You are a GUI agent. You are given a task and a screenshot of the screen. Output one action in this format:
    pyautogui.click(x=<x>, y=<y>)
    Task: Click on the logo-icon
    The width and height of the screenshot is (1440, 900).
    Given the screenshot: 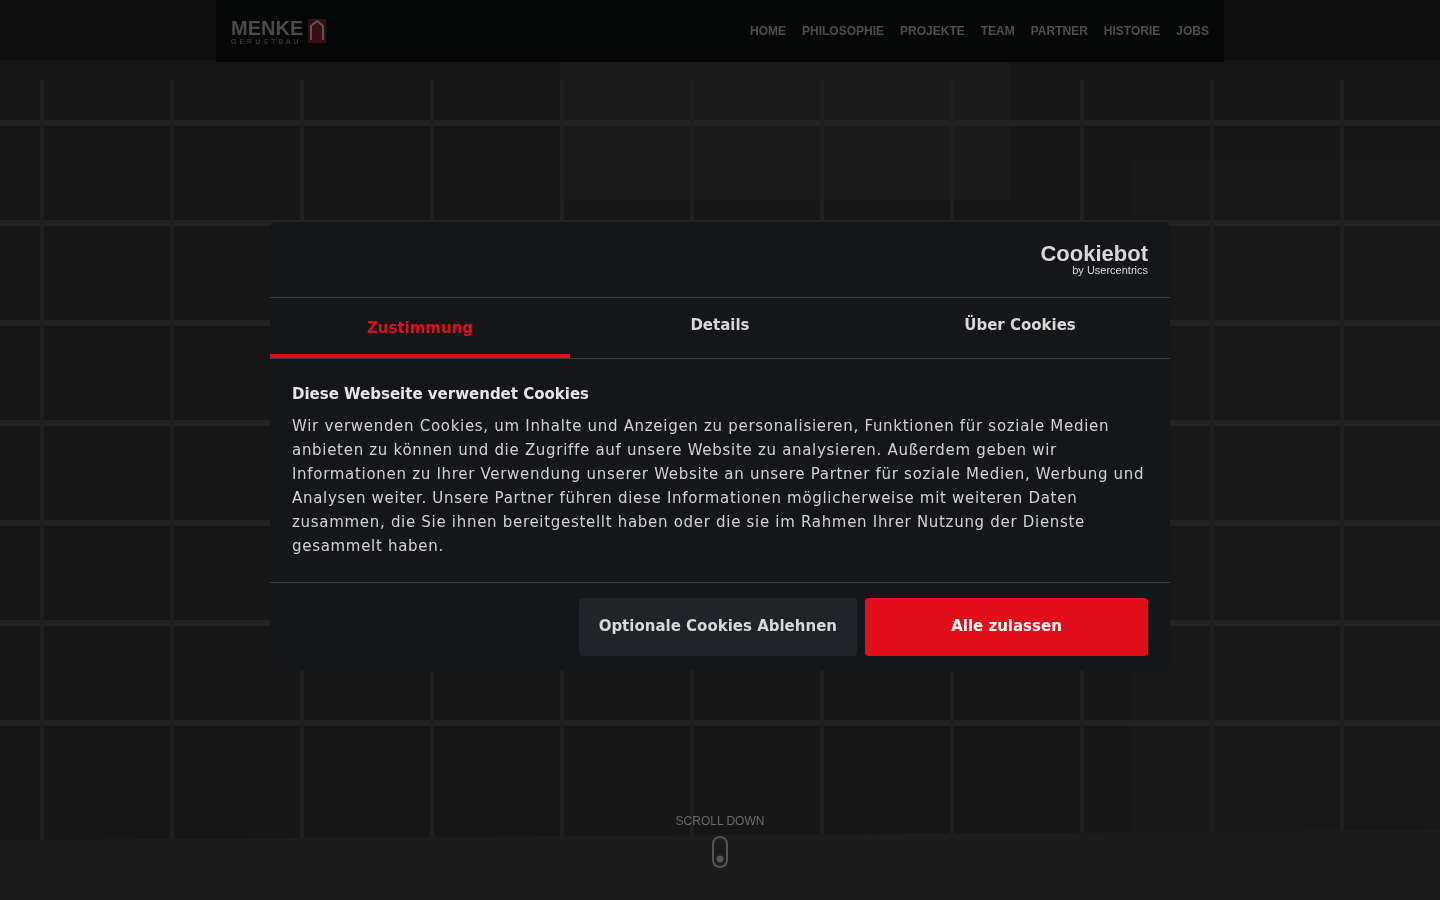 What is the action you would take?
    pyautogui.click(x=317, y=31)
    